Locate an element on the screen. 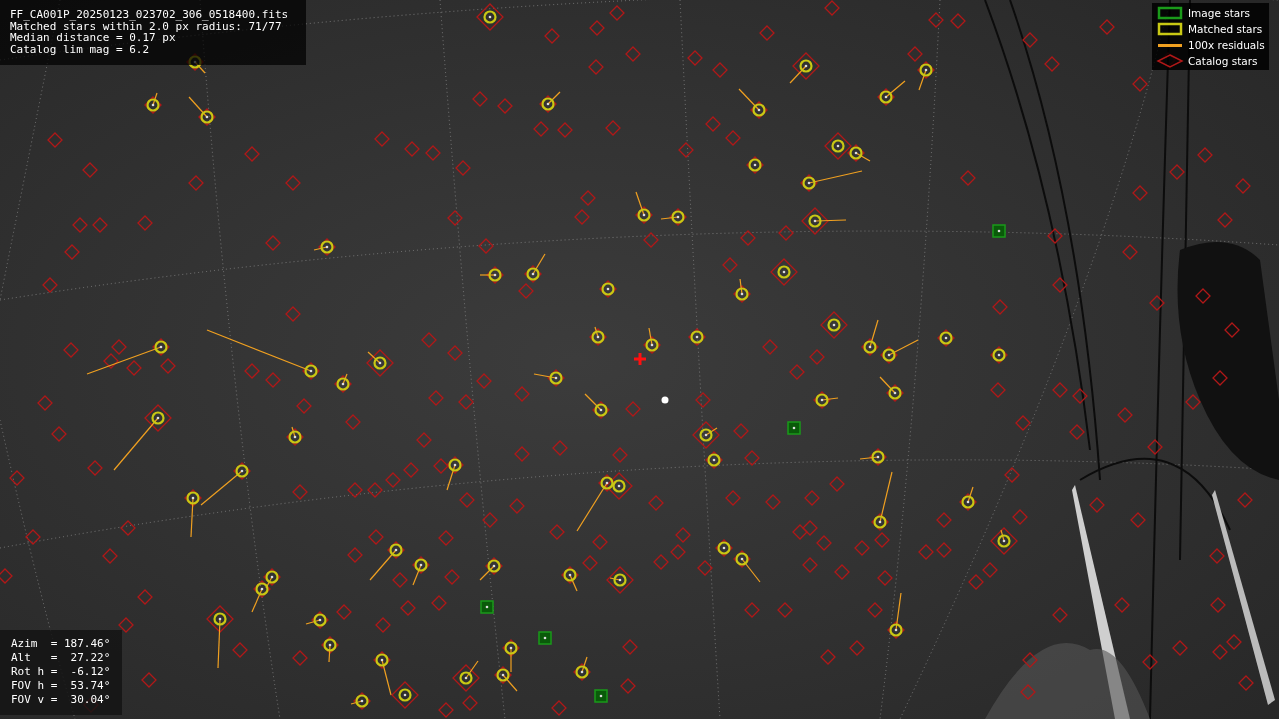 Image resolution: width=1279 pixels, height=719 pixels. info-line: Median distance = 0.17 px is located at coordinates (93, 38).